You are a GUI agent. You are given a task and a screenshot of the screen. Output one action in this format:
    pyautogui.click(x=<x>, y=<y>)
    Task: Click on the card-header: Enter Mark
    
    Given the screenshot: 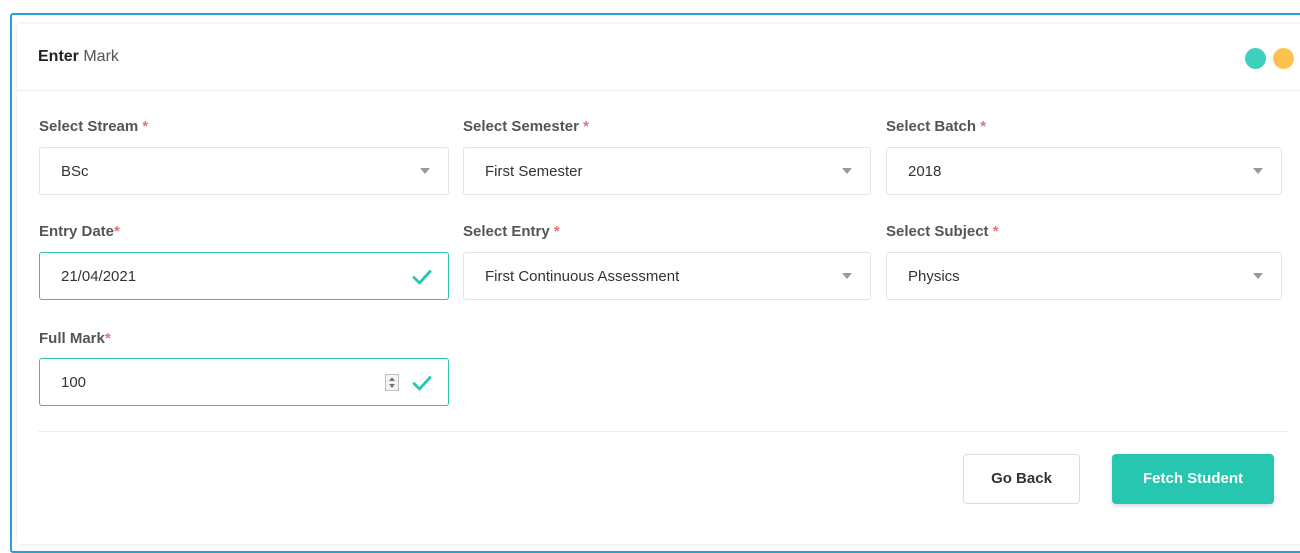 What is the action you would take?
    pyautogui.click(x=658, y=57)
    